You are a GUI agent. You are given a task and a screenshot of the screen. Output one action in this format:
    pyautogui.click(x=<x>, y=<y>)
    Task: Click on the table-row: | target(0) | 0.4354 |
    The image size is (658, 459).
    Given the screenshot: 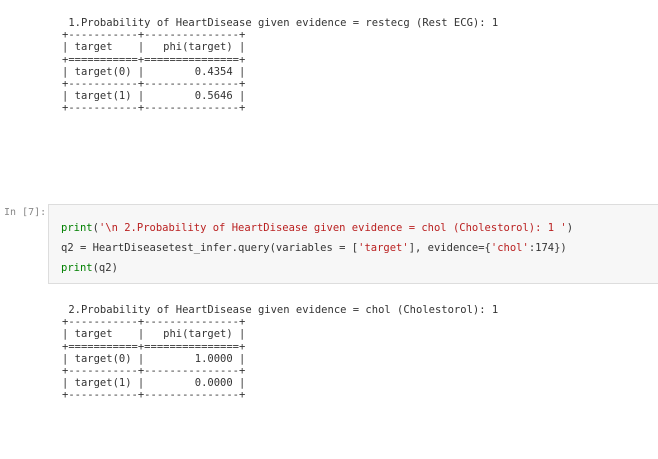 What is the action you would take?
    pyautogui.click(x=154, y=71)
    